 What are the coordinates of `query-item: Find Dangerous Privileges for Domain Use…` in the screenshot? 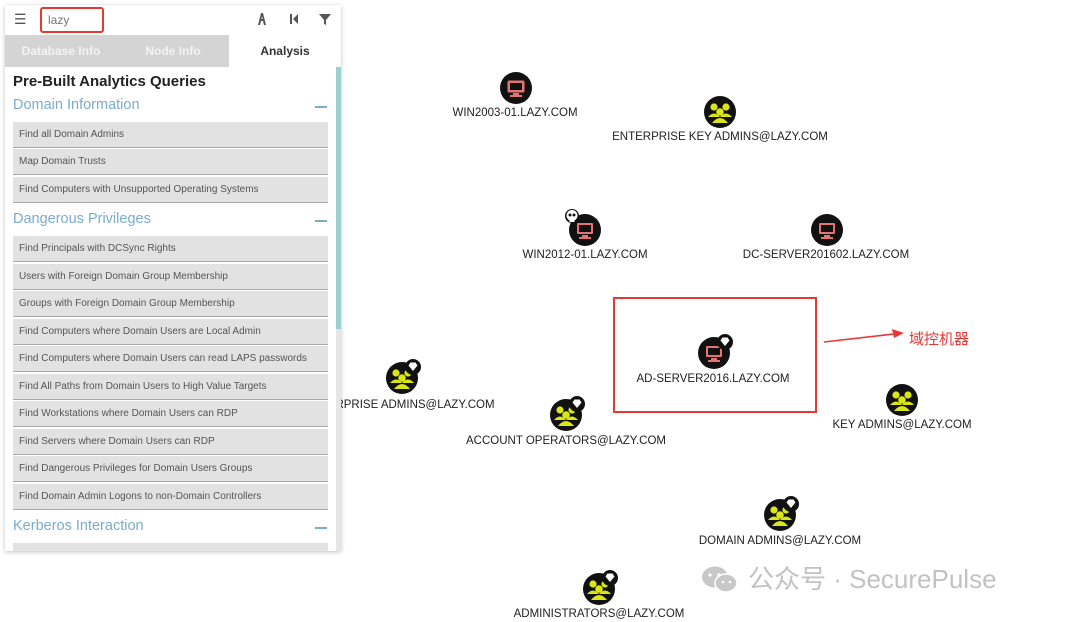 It's located at (170, 469).